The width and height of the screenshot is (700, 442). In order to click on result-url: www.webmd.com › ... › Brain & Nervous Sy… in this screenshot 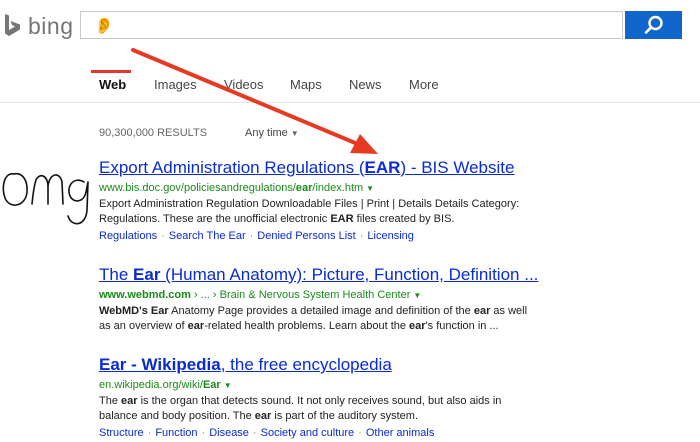, I will do `click(260, 295)`.